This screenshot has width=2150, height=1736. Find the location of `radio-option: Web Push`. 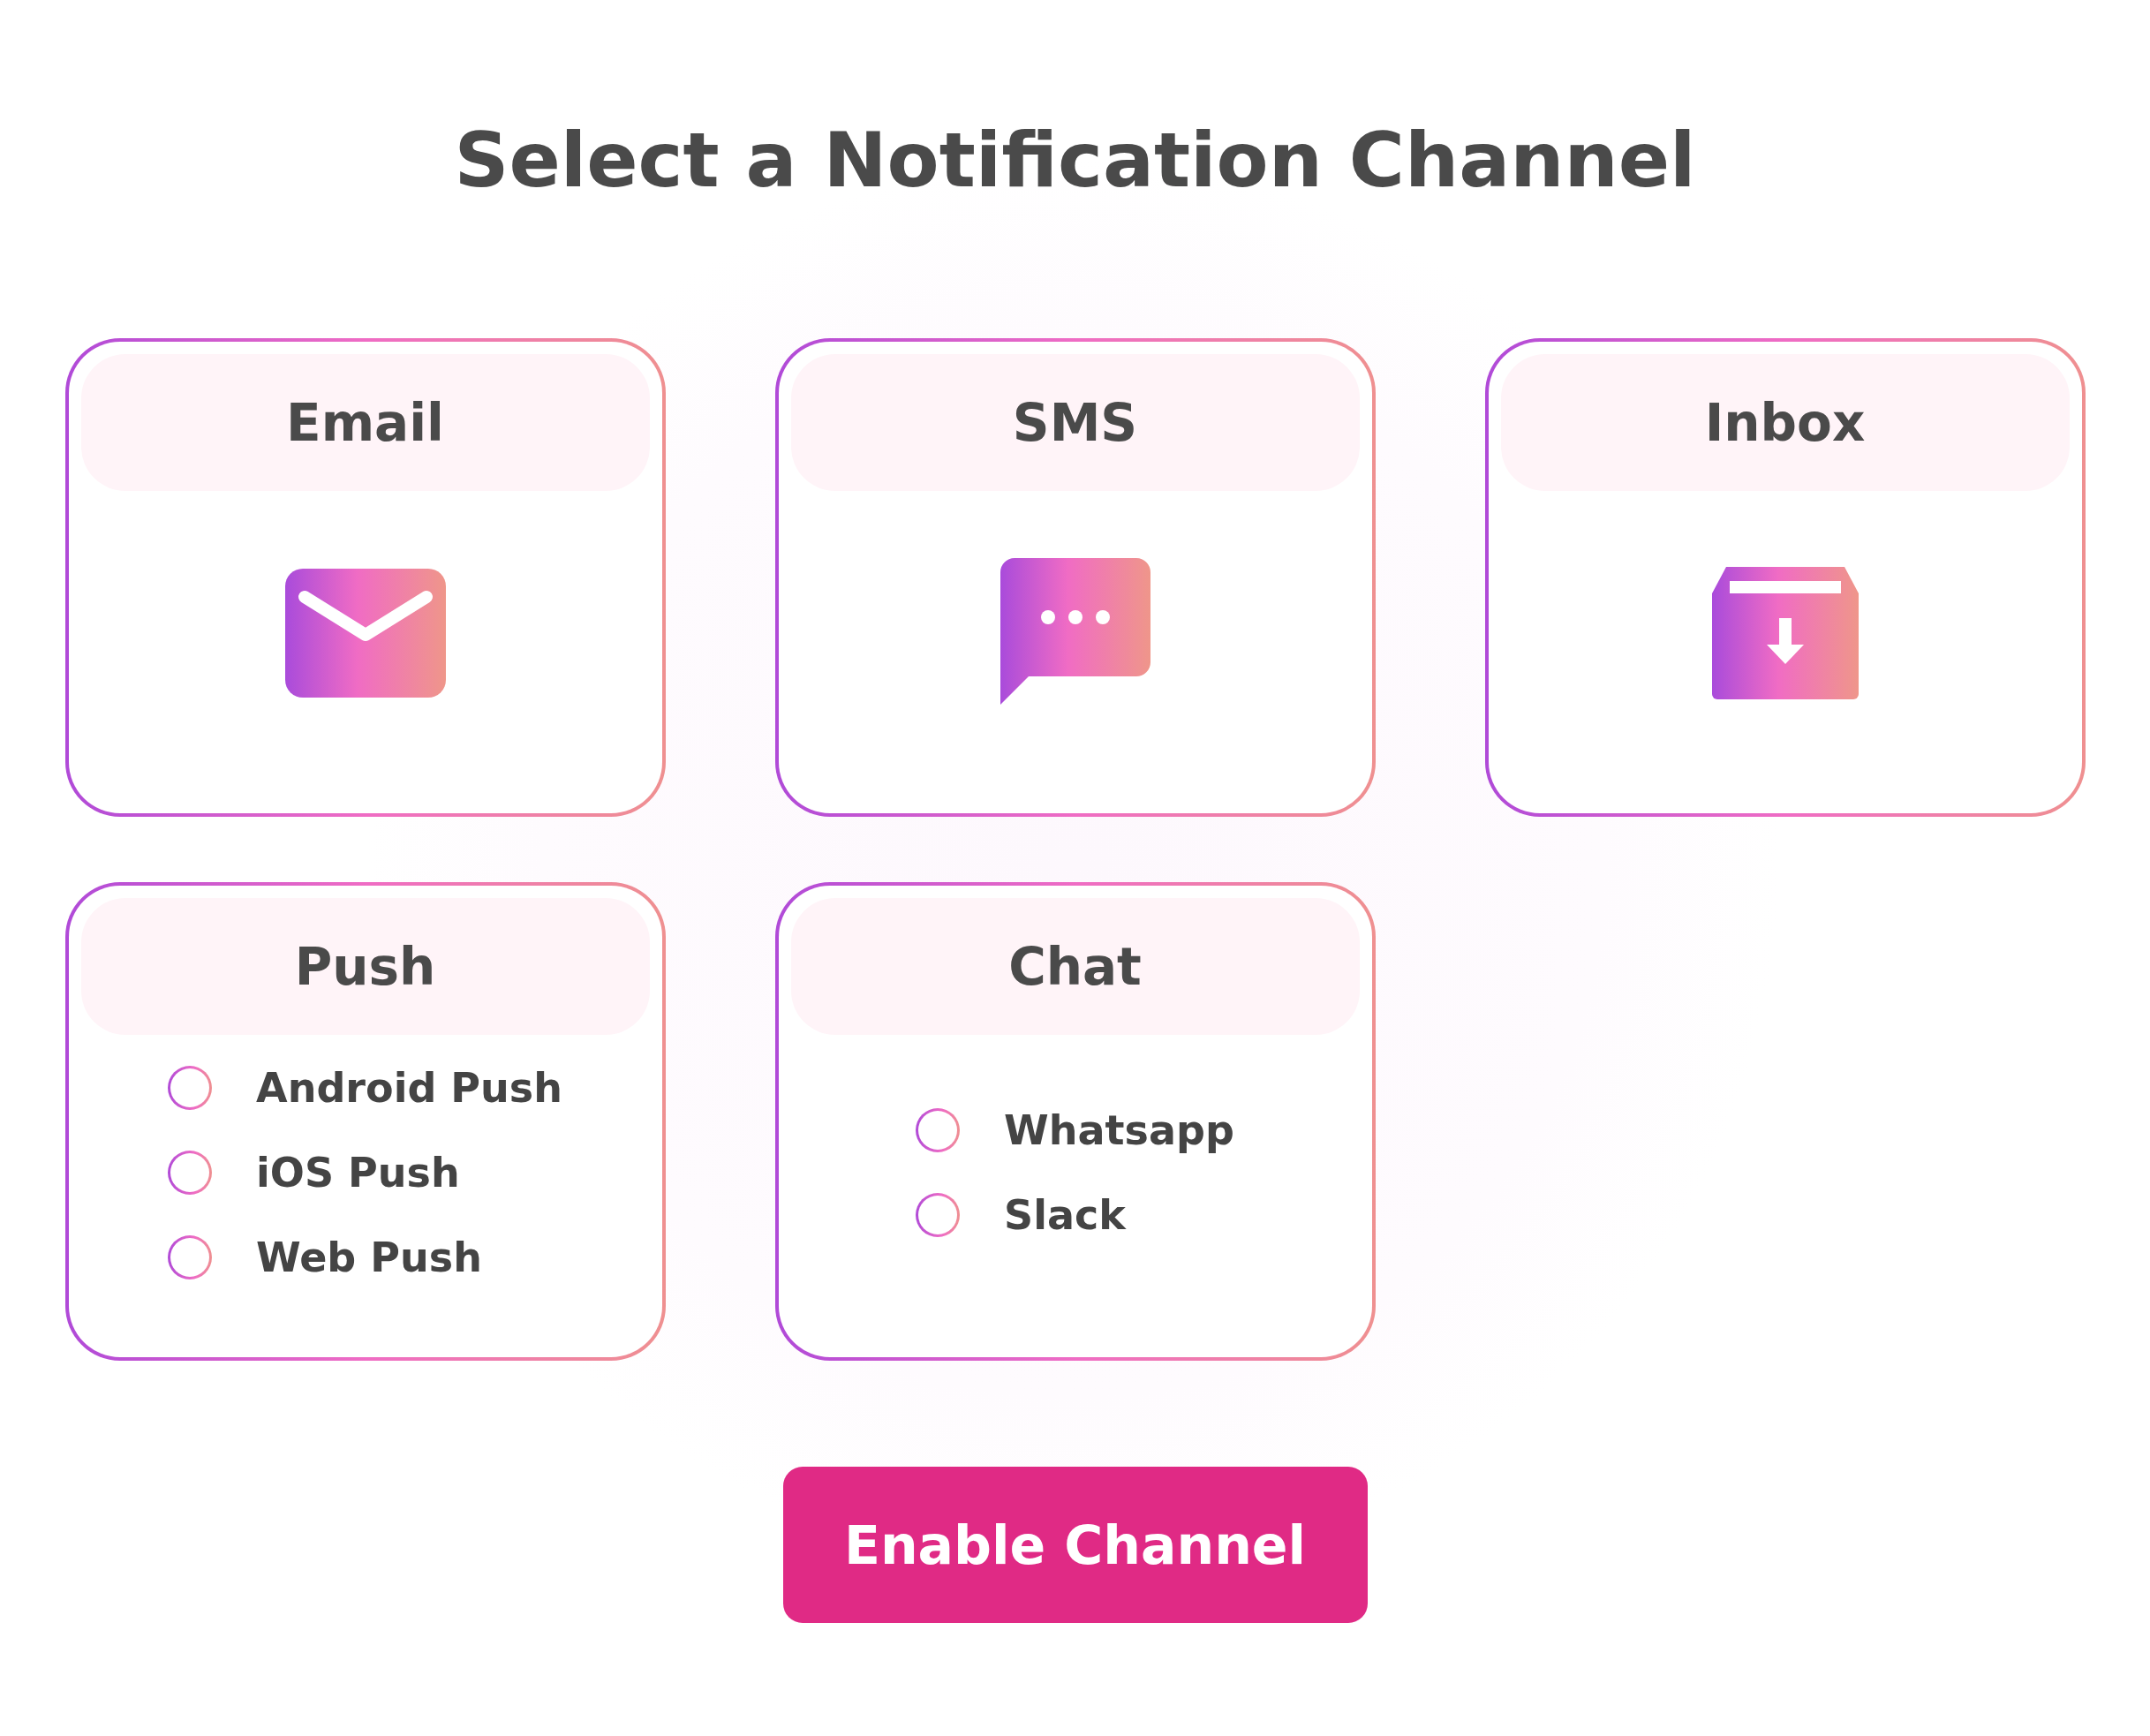

radio-option: Web Push is located at coordinates (365, 1257).